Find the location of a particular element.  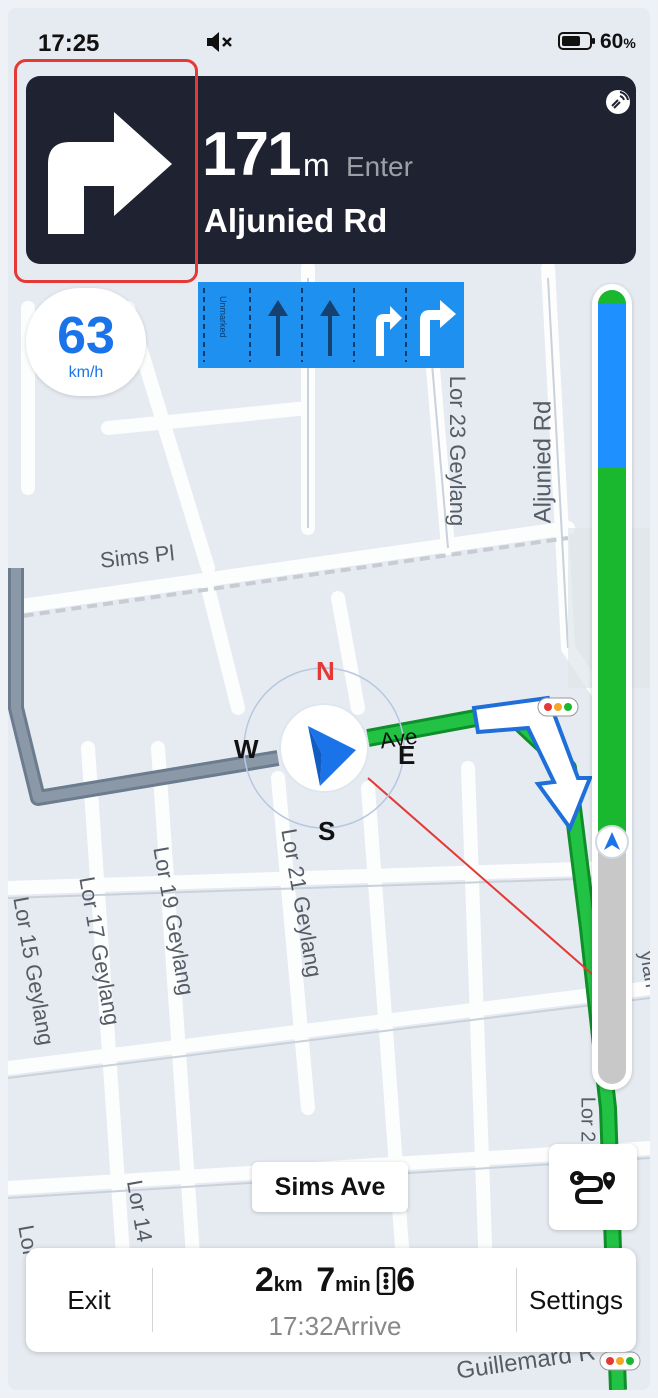

divider-left is located at coordinates (152, 1300).